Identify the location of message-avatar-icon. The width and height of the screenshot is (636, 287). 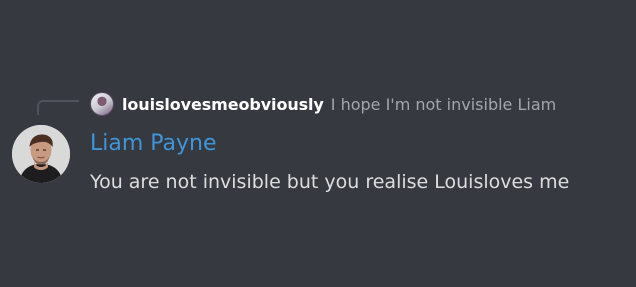
(41, 154).